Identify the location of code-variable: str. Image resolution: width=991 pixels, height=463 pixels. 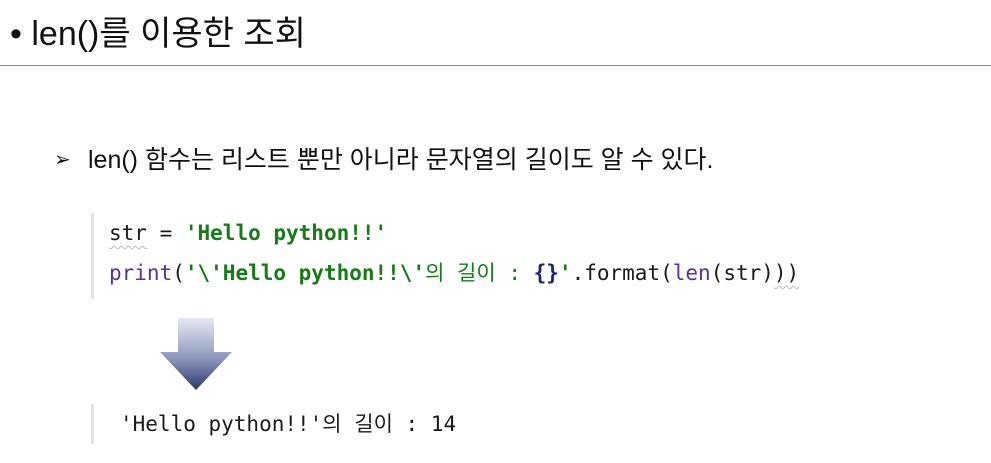
(128, 233).